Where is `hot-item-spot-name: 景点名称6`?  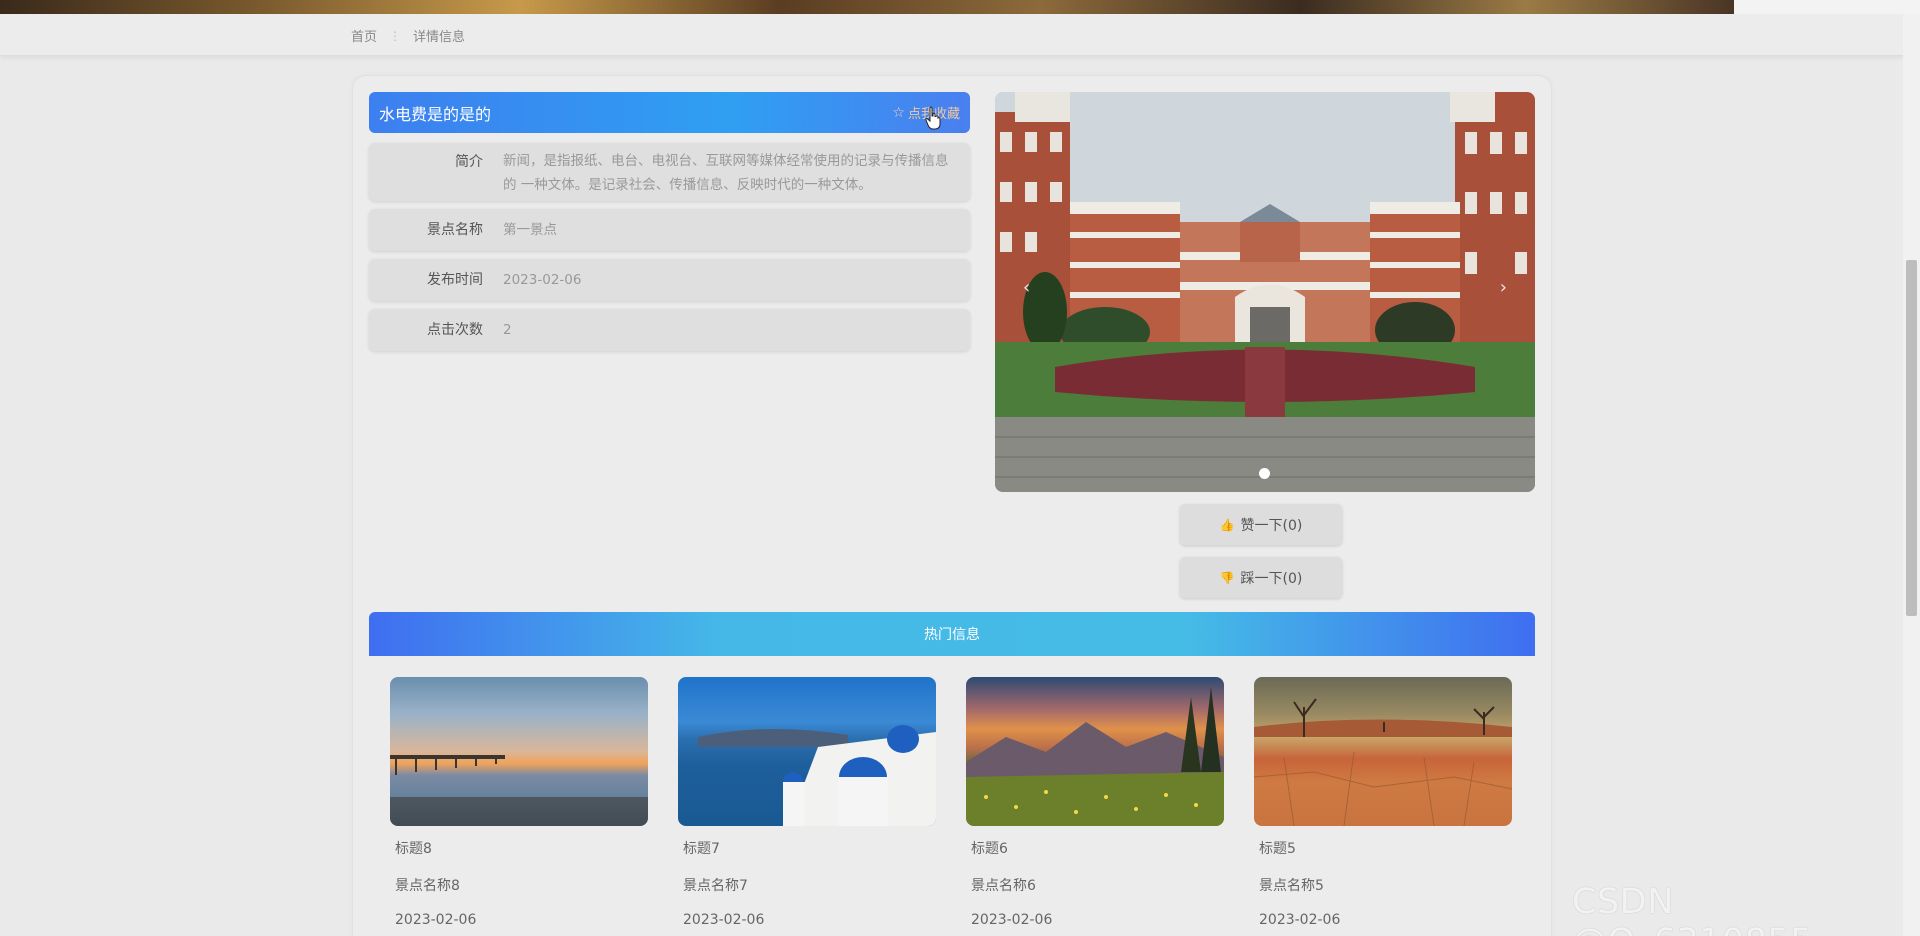
hot-item-spot-name: 景点名称6 is located at coordinates (1003, 886).